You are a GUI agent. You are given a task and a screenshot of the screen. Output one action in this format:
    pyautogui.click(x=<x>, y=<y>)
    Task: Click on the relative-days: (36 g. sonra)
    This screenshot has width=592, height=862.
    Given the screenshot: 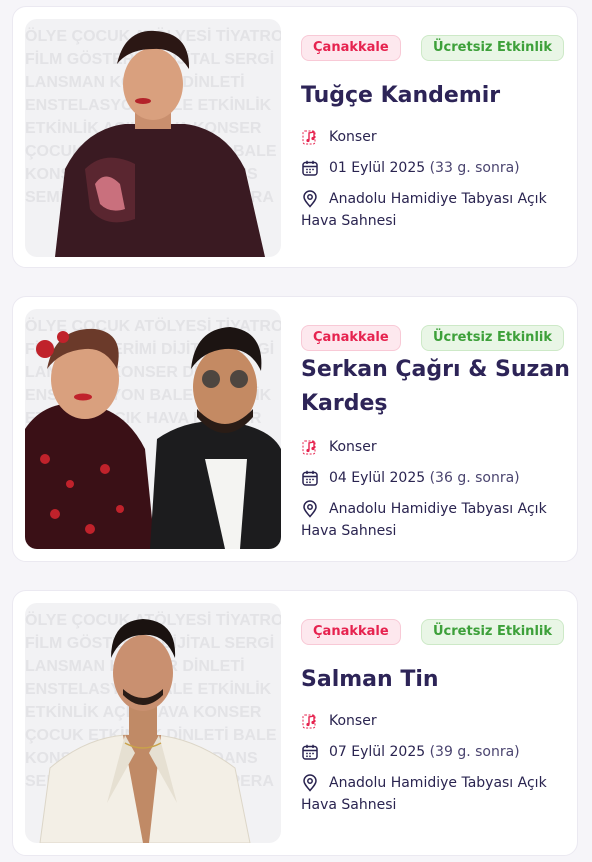 What is the action you would take?
    pyautogui.click(x=474, y=478)
    